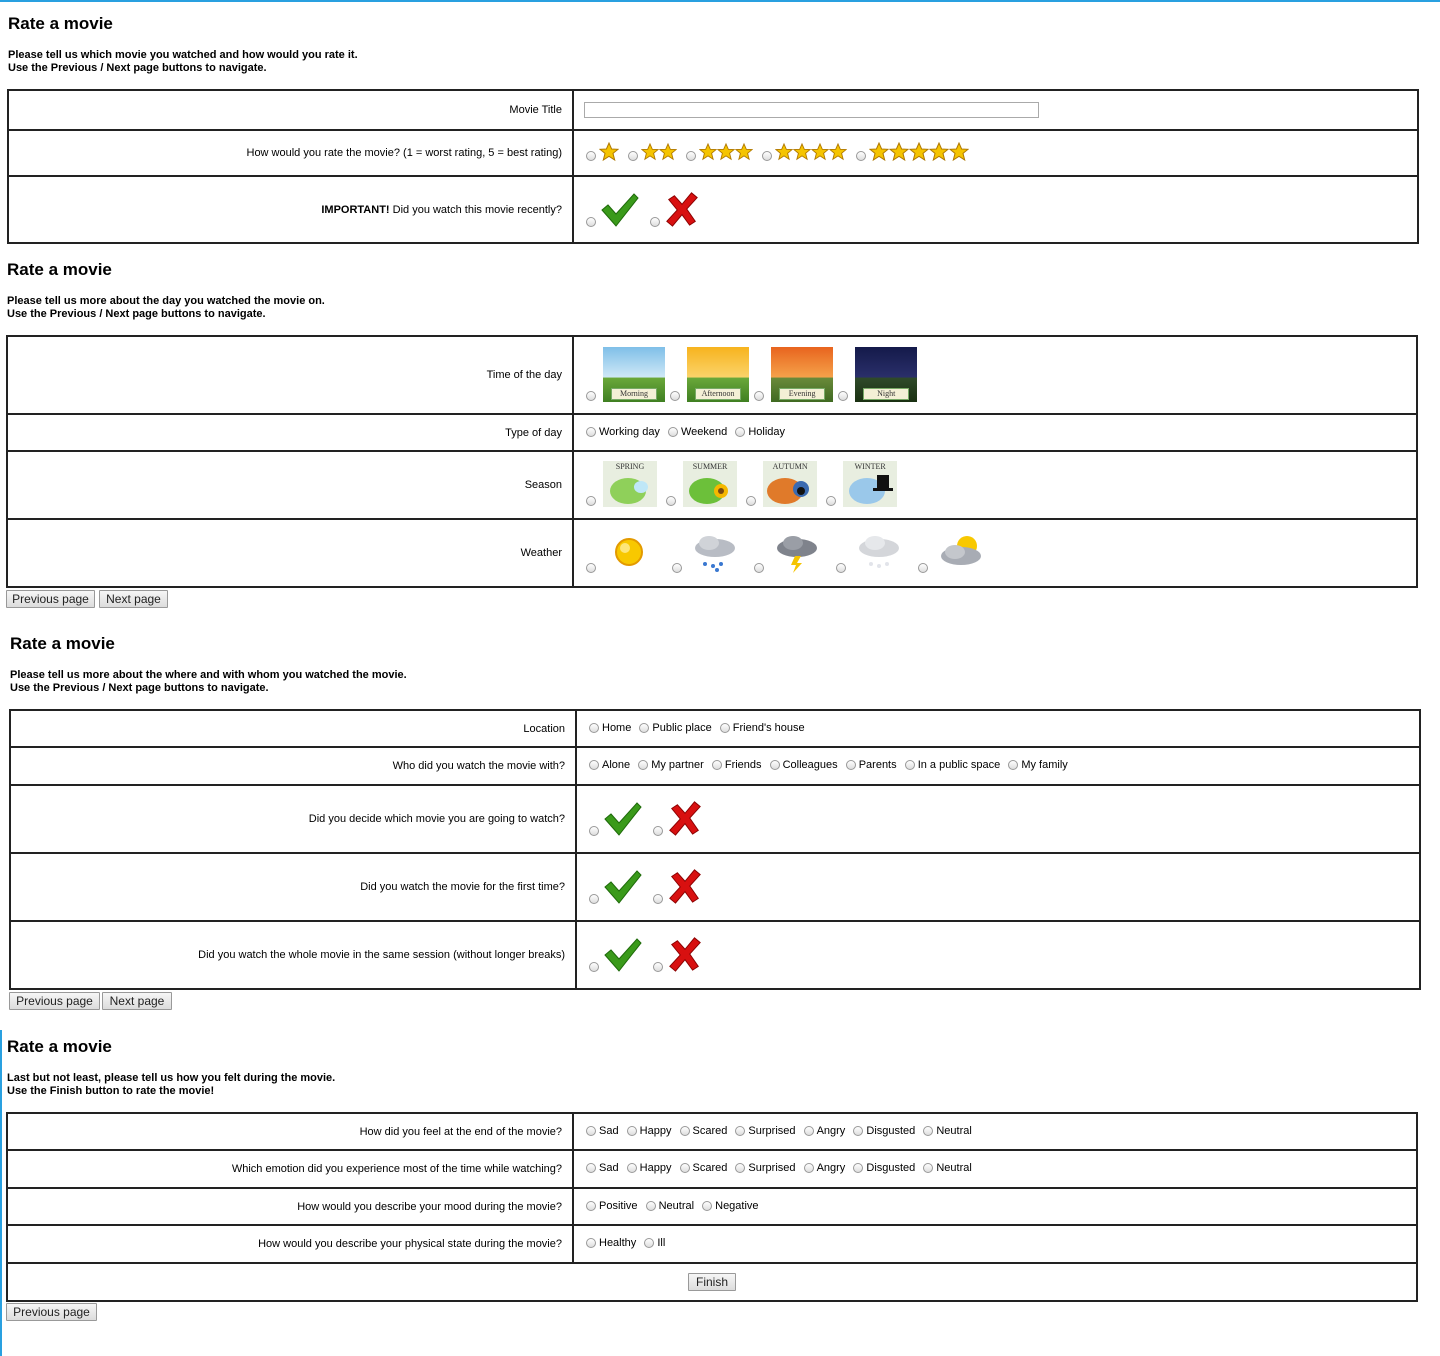 This screenshot has width=1440, height=1356. I want to click on end-option-disgusted: Disgusted, so click(884, 1131).